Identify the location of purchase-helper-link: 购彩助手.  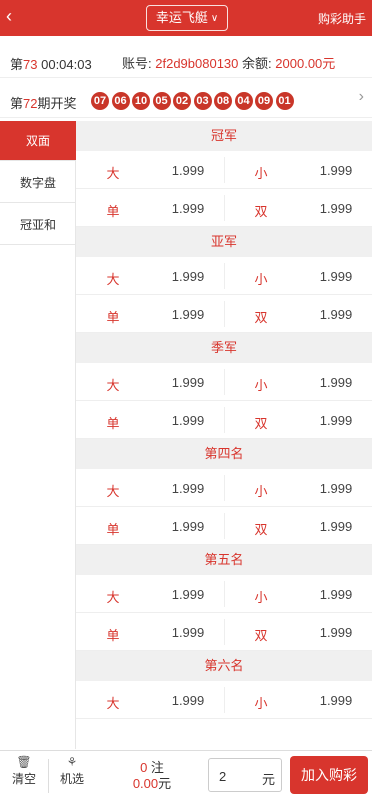
(342, 18).